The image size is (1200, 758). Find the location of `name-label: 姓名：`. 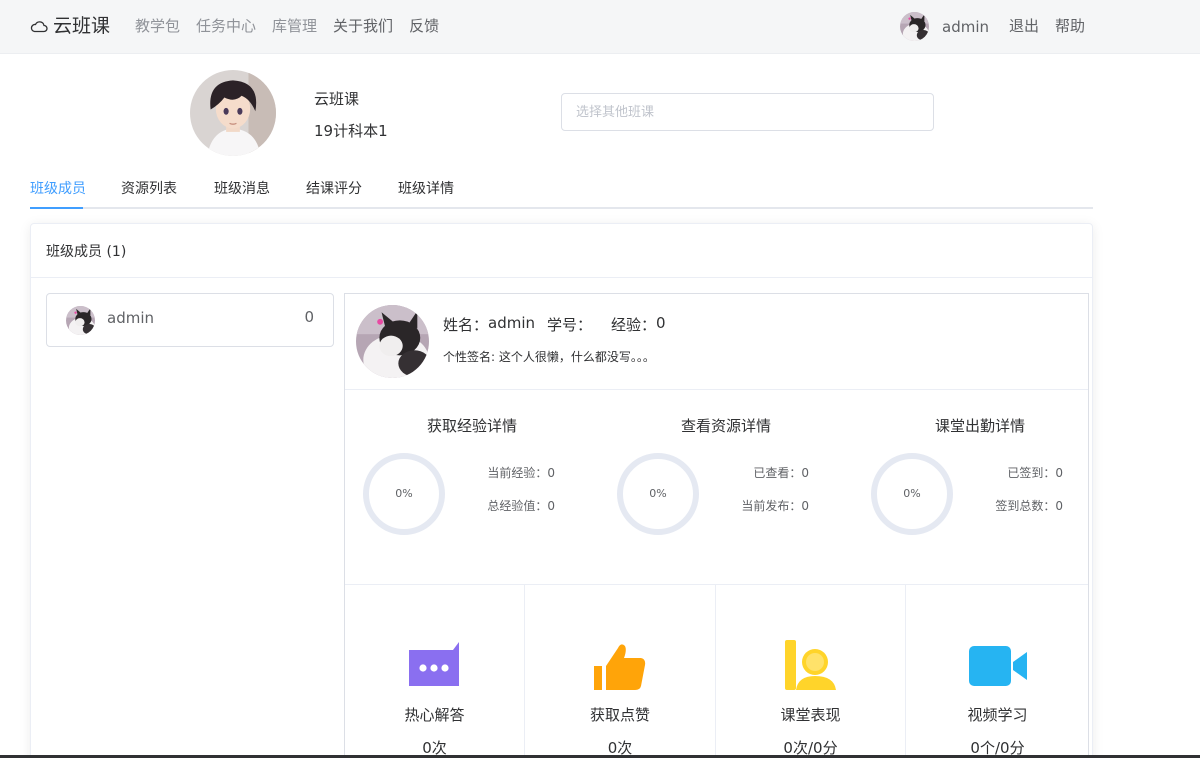

name-label: 姓名： is located at coordinates (466, 325).